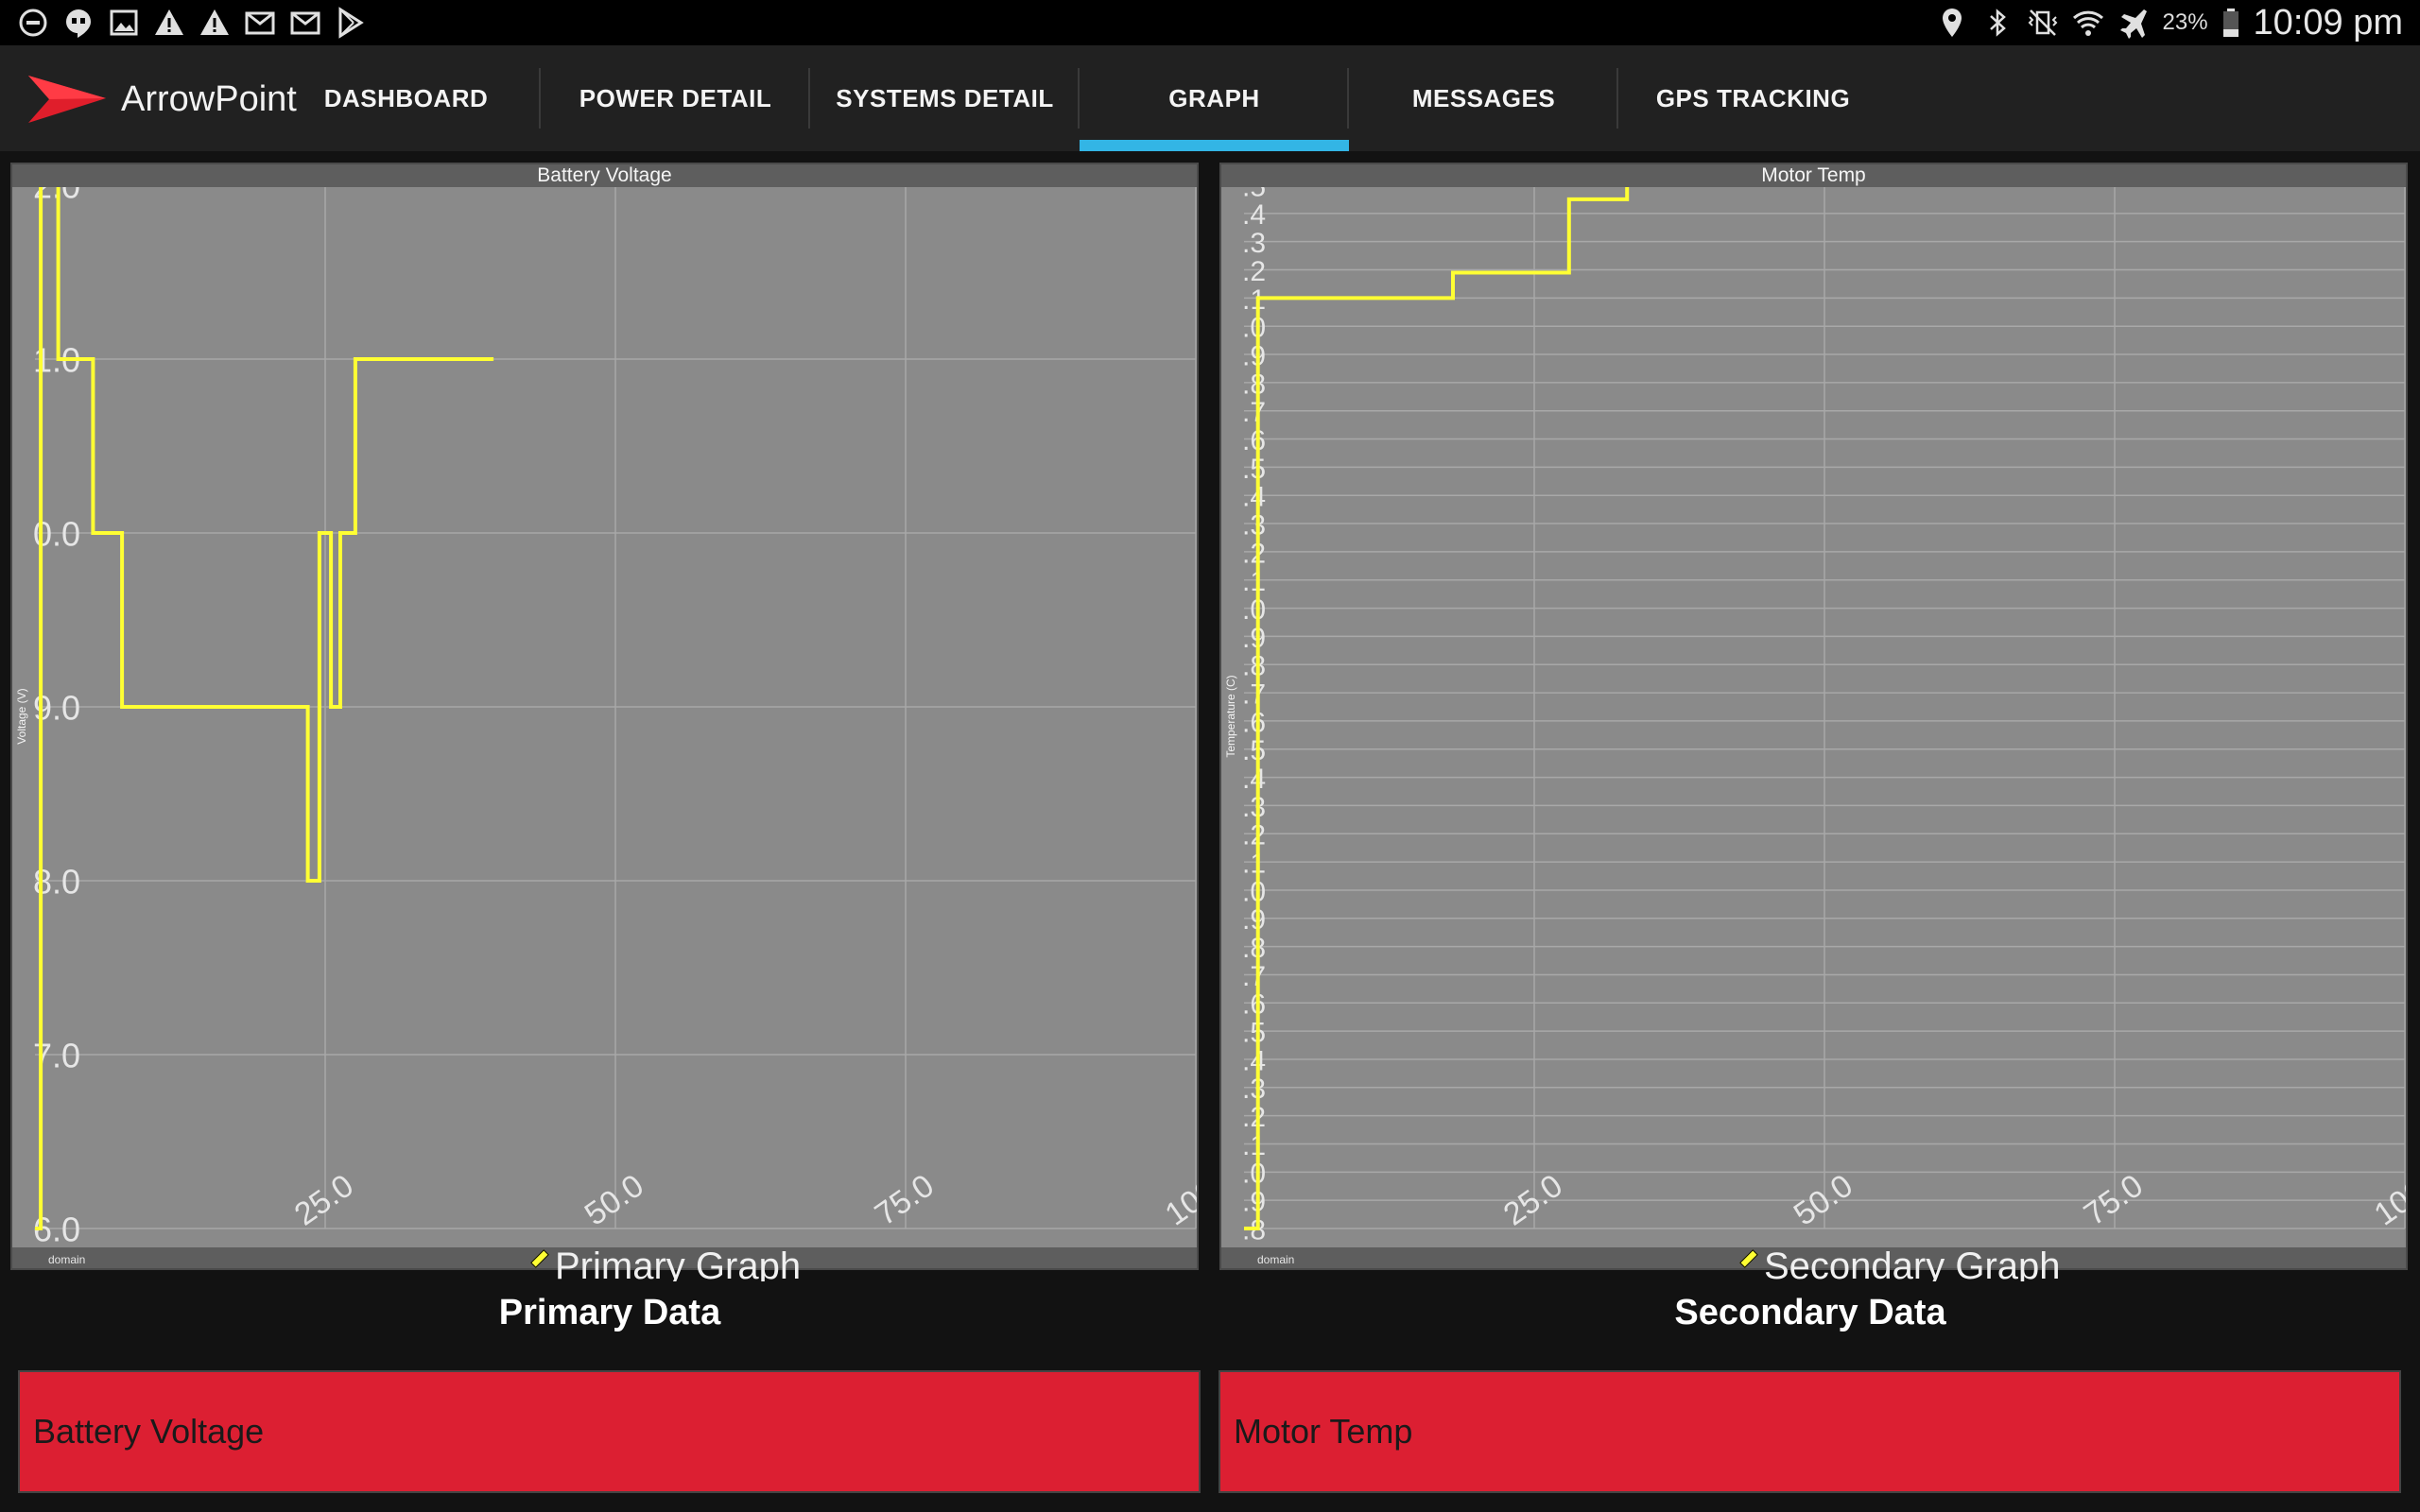  Describe the element at coordinates (22, 716) in the screenshot. I see `range-axis-label: Voltage (V)` at that location.